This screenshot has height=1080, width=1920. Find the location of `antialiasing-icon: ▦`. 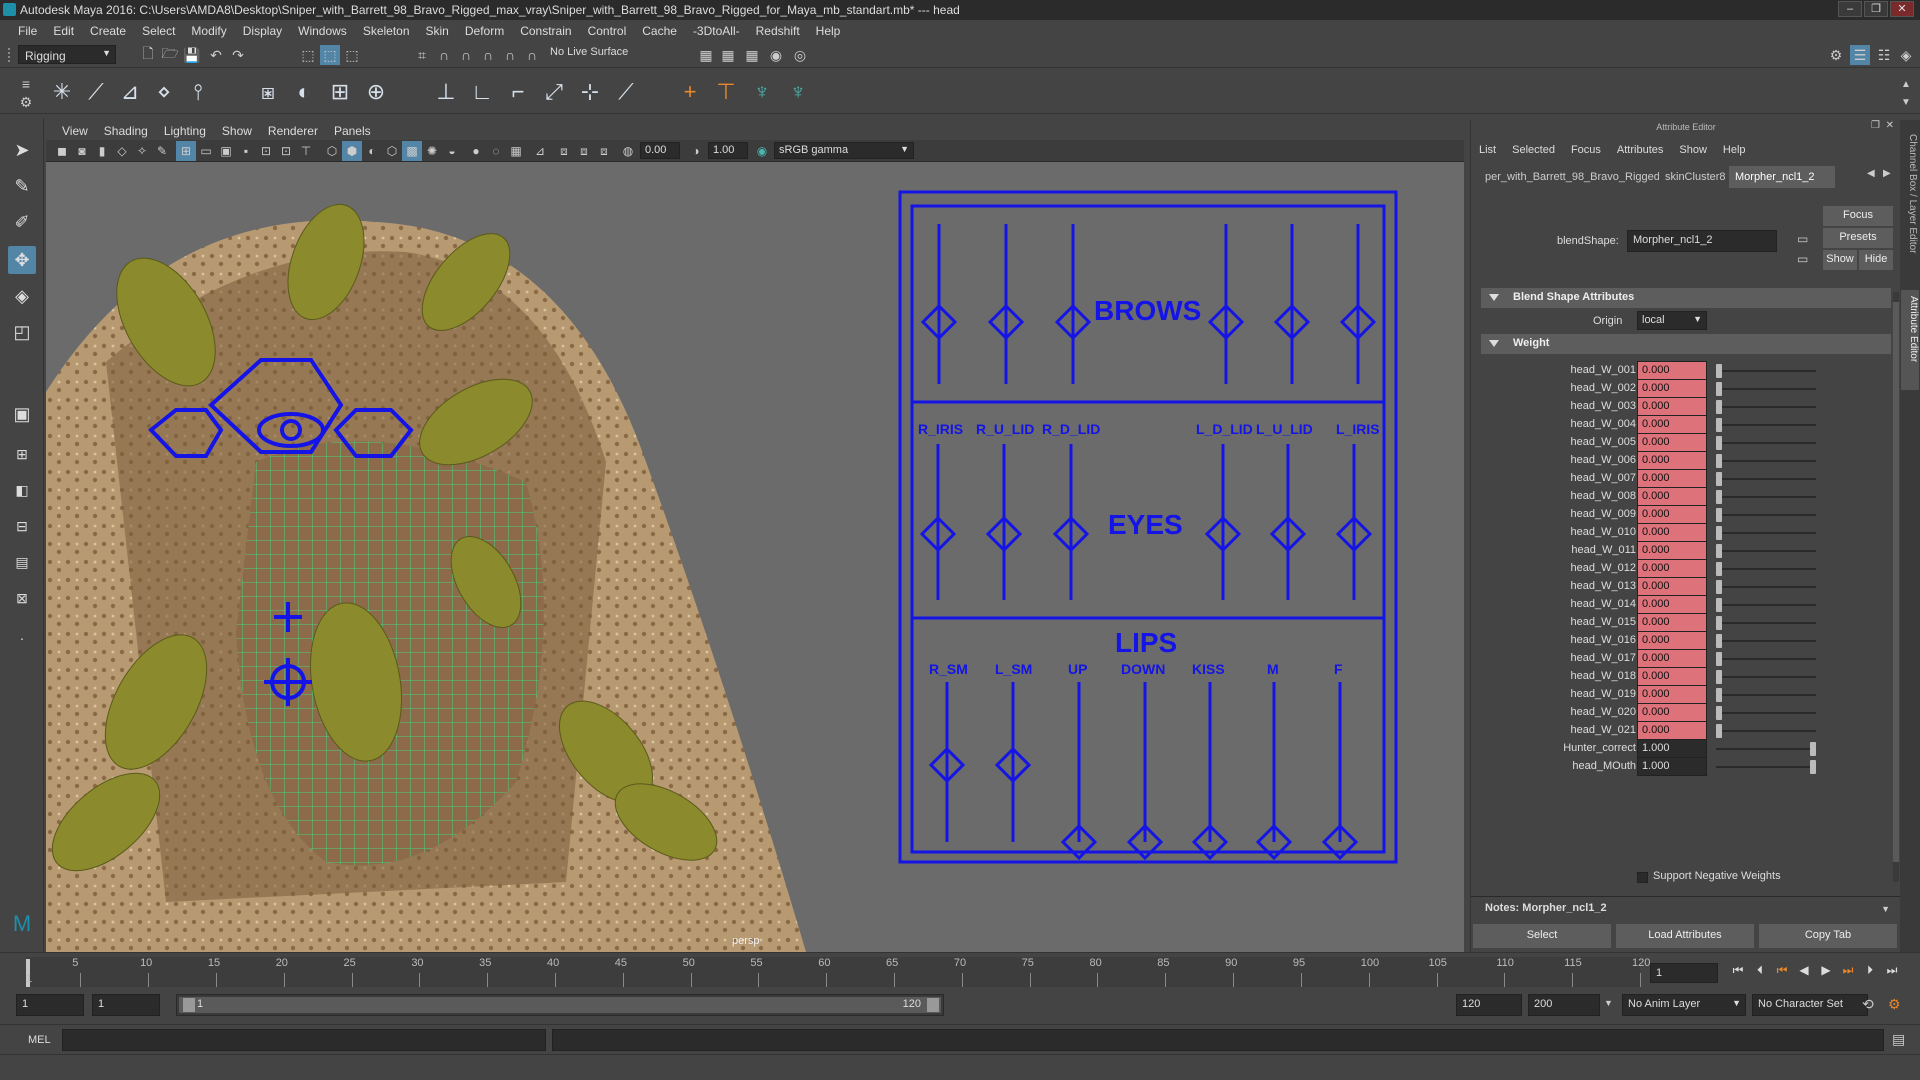

antialiasing-icon: ▦ is located at coordinates (516, 151).